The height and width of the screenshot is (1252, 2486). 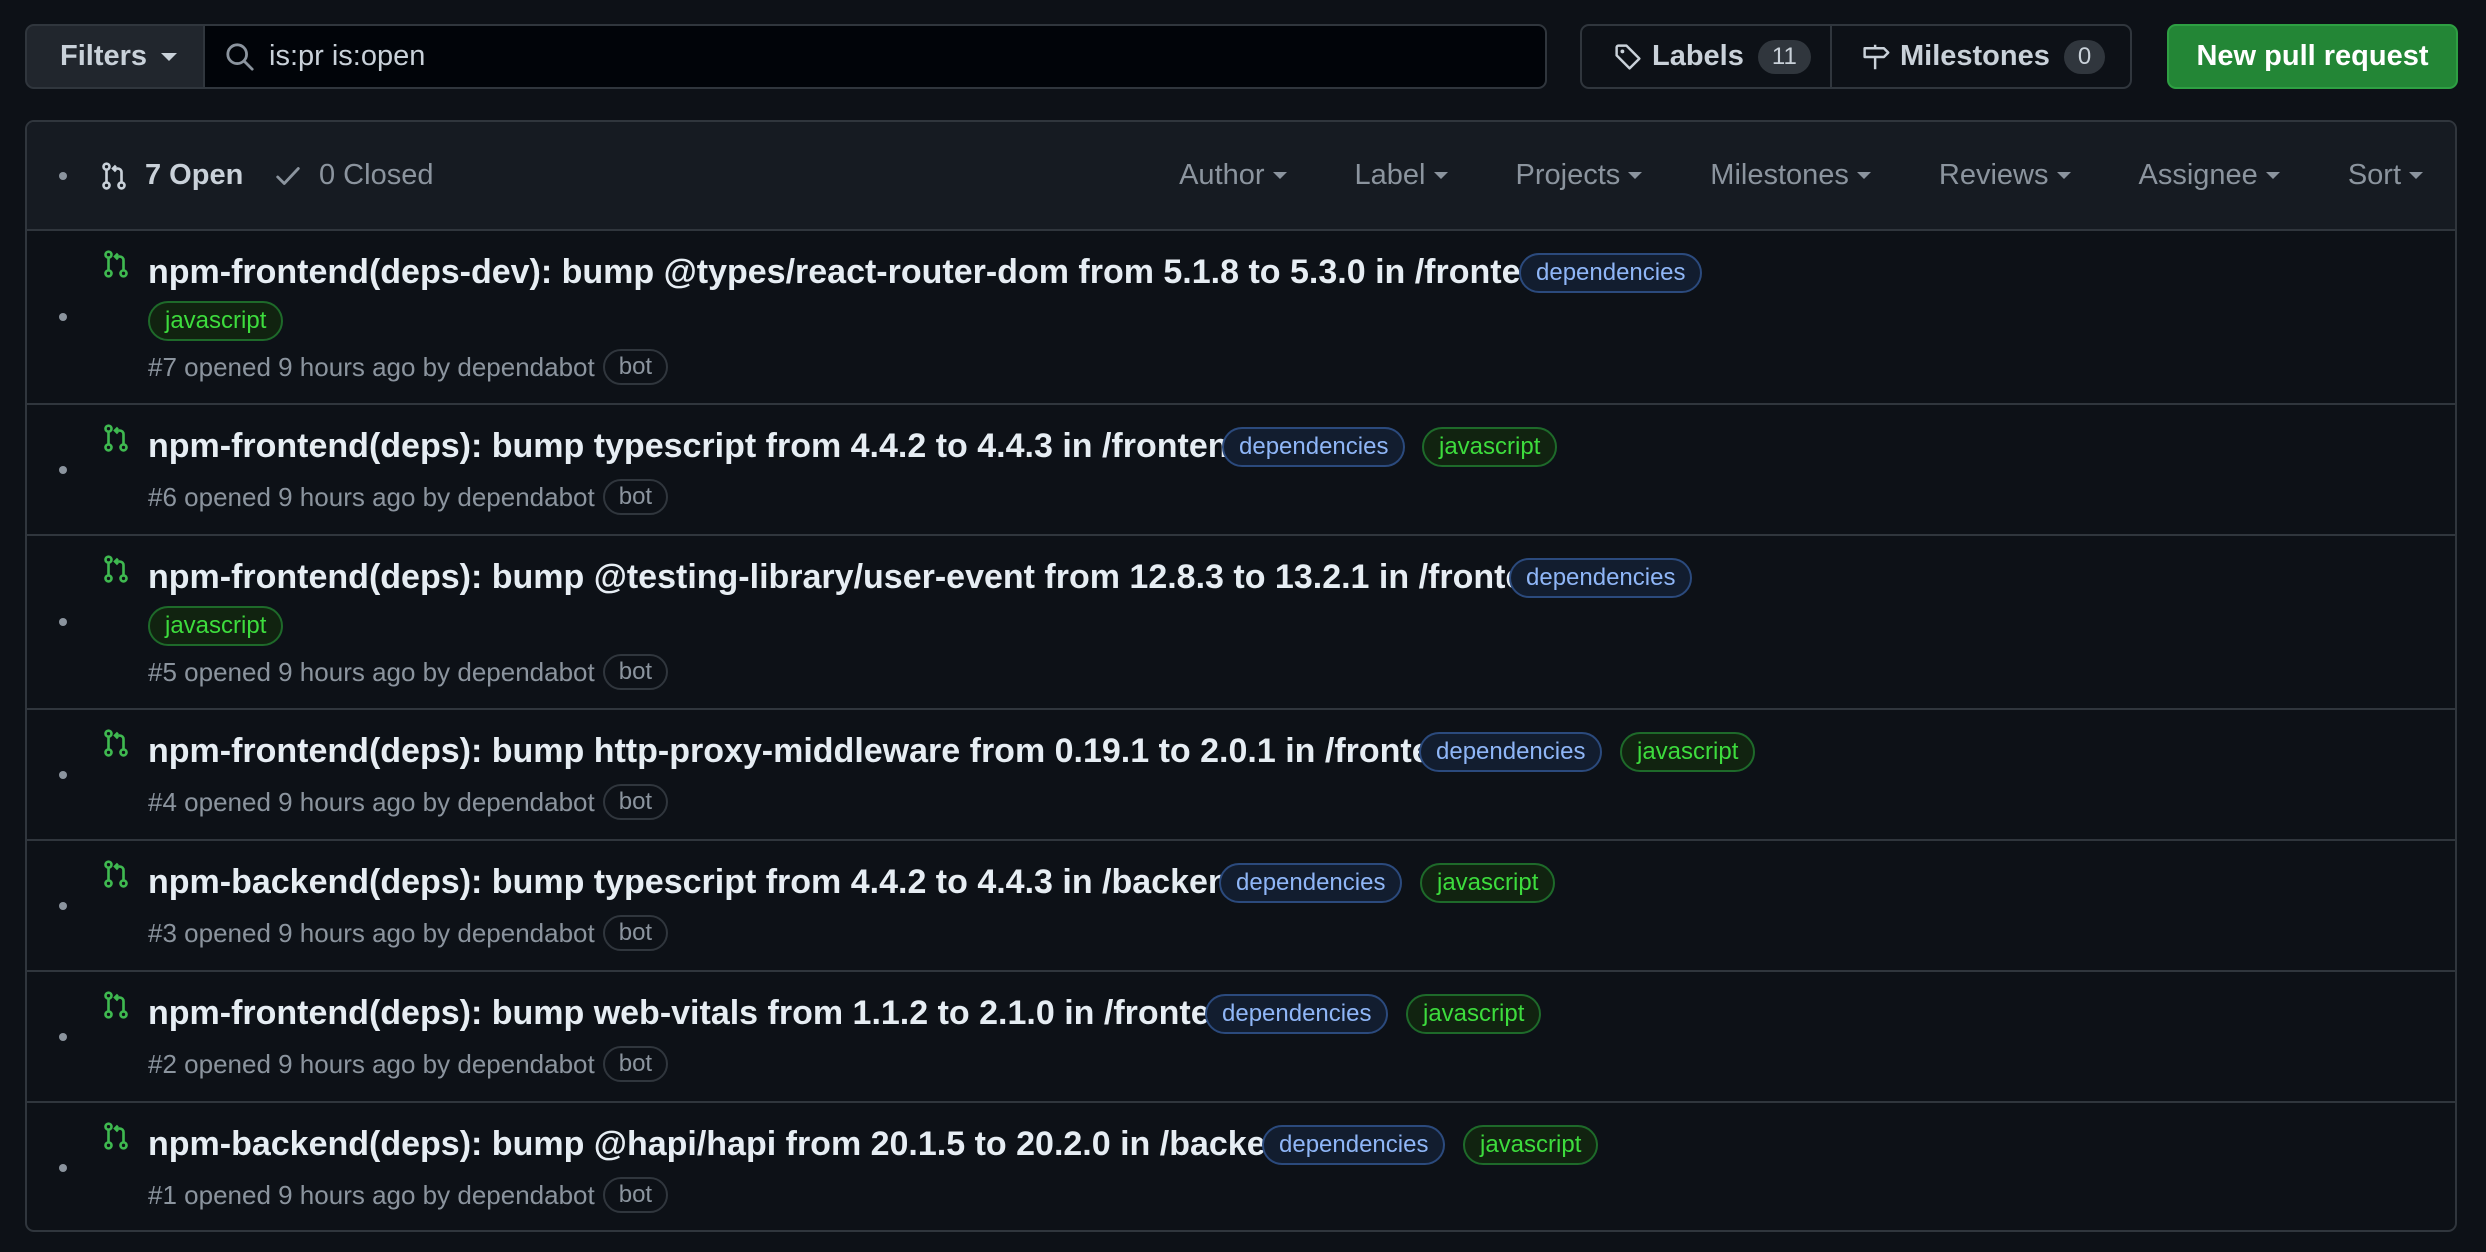 What do you see at coordinates (371, 932) in the screenshot?
I see `pull-request-meta-text: #3 opened 9 hours ago by dependabot` at bounding box center [371, 932].